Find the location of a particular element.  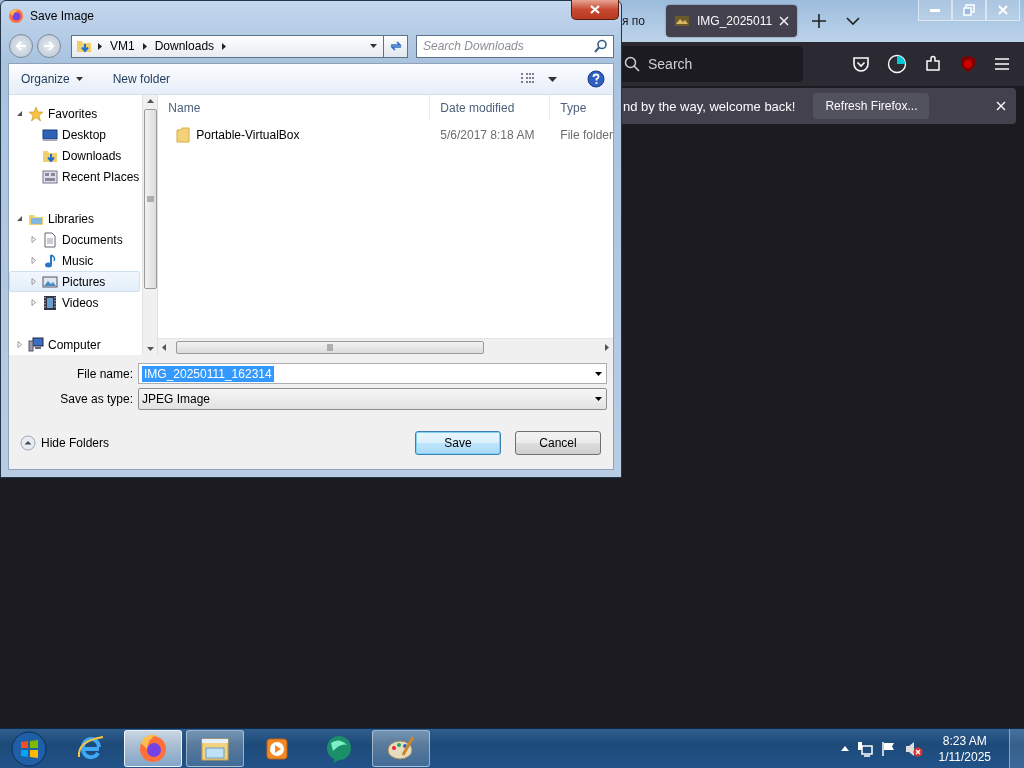

flag-icon is located at coordinates (888, 748).